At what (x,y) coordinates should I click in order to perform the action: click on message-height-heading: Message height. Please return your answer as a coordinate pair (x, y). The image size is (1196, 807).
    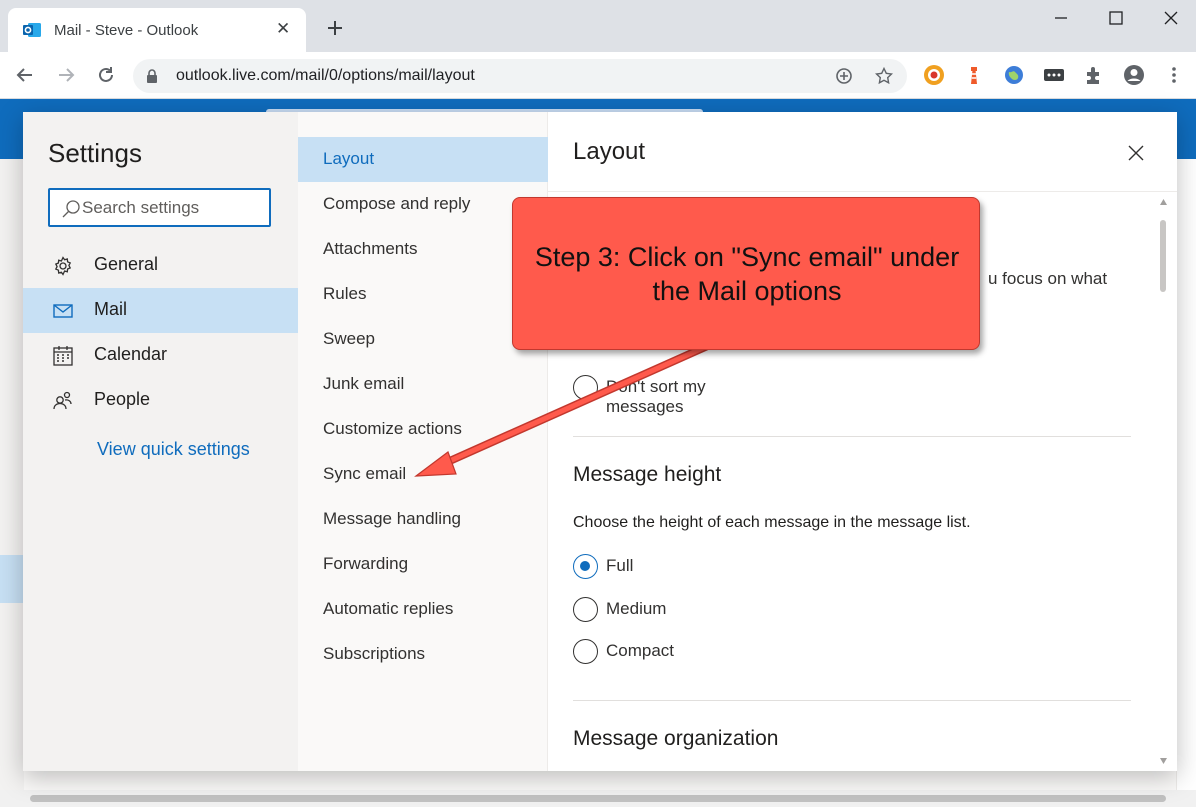
    Looking at the image, I should click on (647, 474).